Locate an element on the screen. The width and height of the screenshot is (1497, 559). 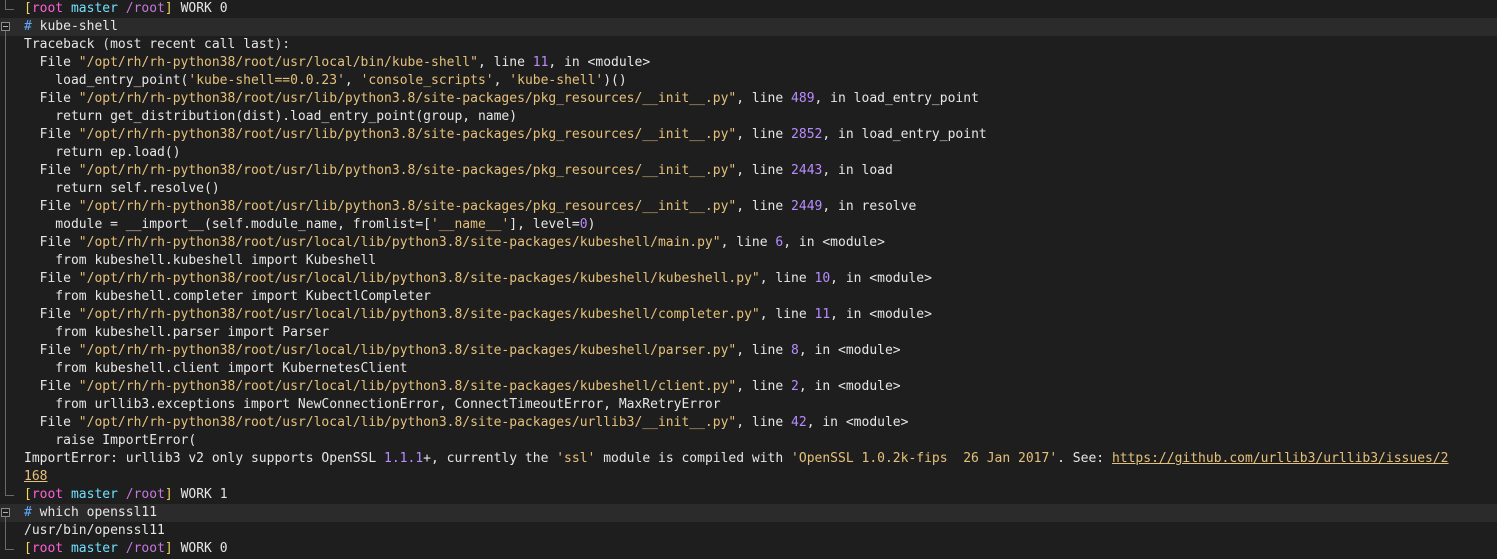
output-segment: 2852 is located at coordinates (807, 134).